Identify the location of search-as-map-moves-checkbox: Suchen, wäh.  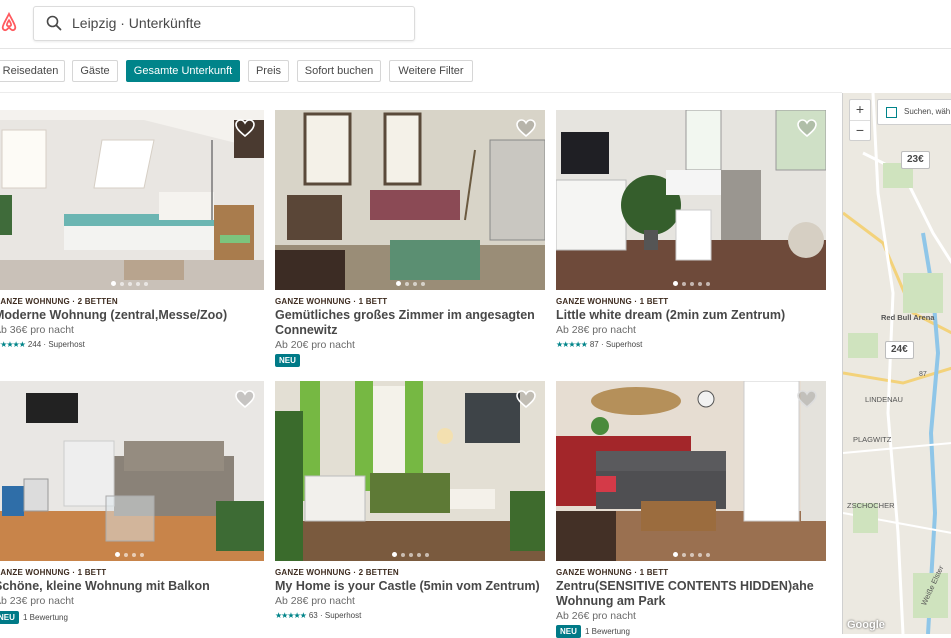
(914, 112).